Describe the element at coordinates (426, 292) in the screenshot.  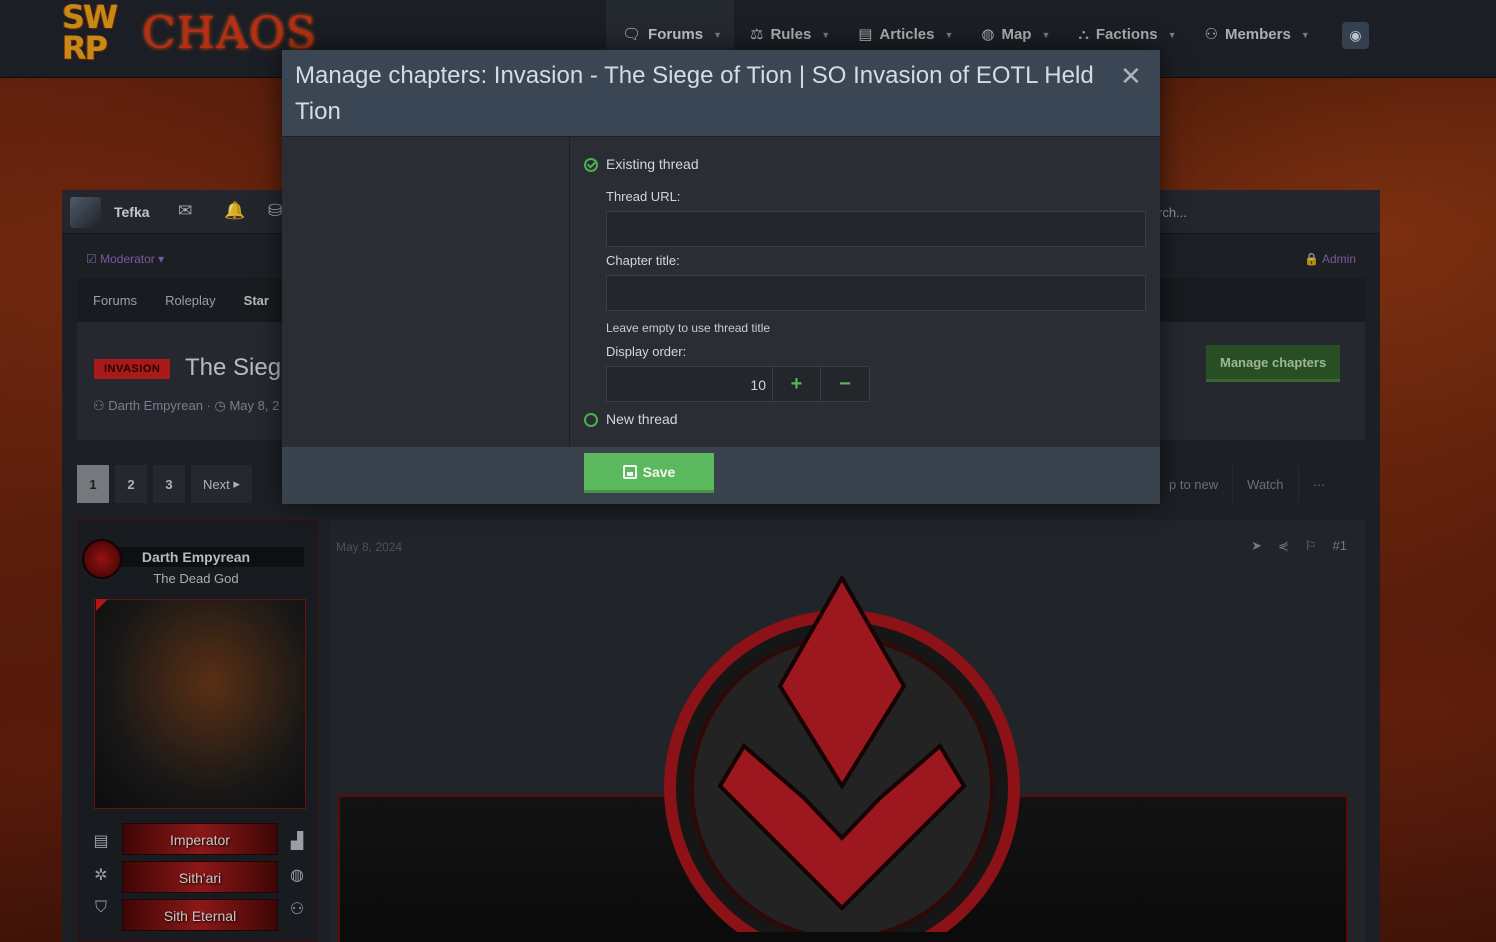
I see `modal-label-column` at that location.